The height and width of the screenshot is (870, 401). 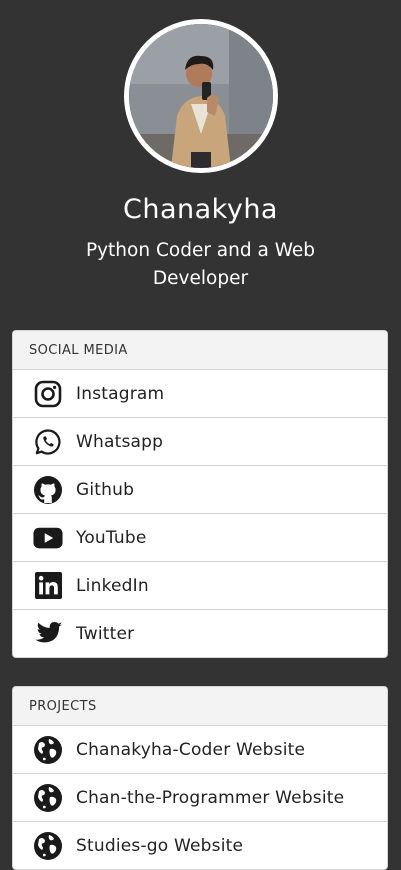 I want to click on social-link-label: Whatsapp, so click(x=120, y=441).